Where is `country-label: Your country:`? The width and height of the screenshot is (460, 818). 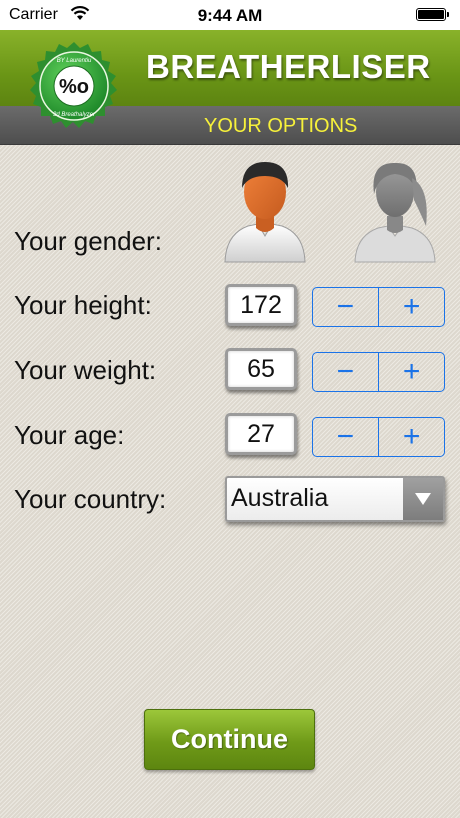 country-label: Your country: is located at coordinates (90, 499).